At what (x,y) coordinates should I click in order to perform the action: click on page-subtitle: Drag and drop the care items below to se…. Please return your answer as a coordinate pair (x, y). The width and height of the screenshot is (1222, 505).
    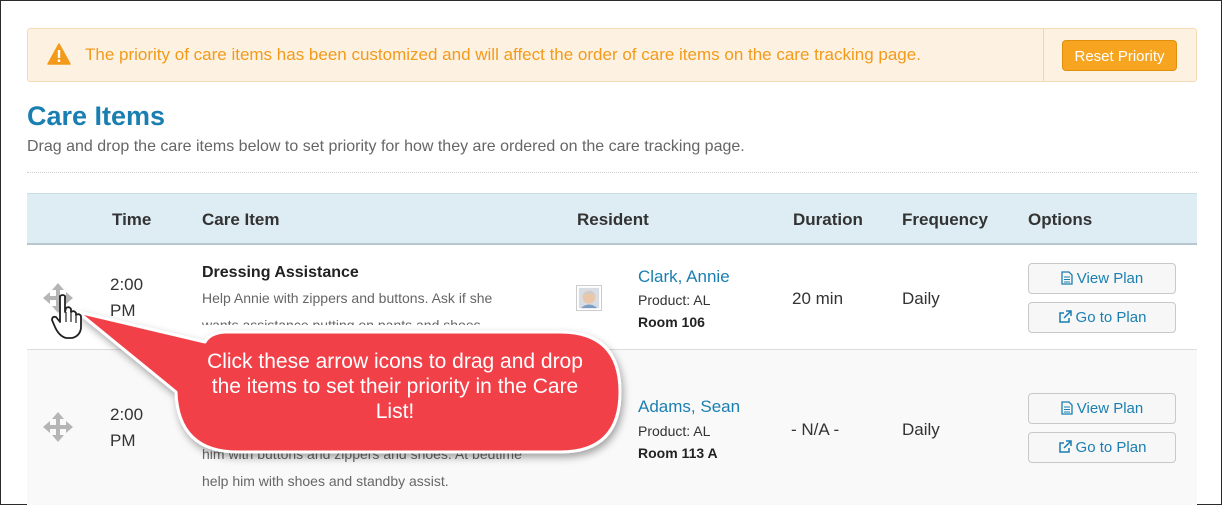
    Looking at the image, I should click on (386, 146).